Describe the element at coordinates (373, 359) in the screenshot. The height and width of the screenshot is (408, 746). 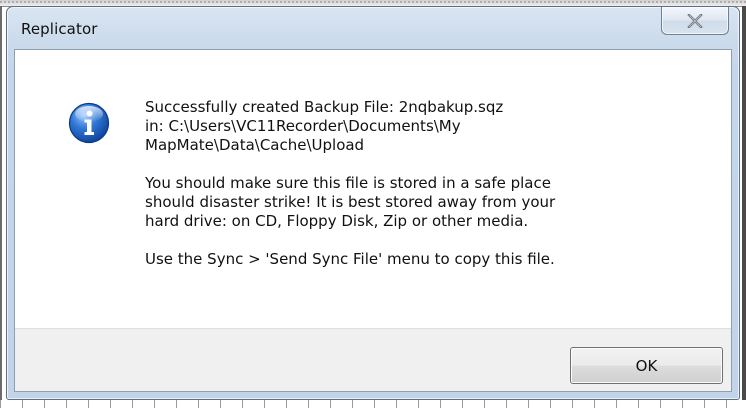
I see `dialog-button-bar: OK` at that location.